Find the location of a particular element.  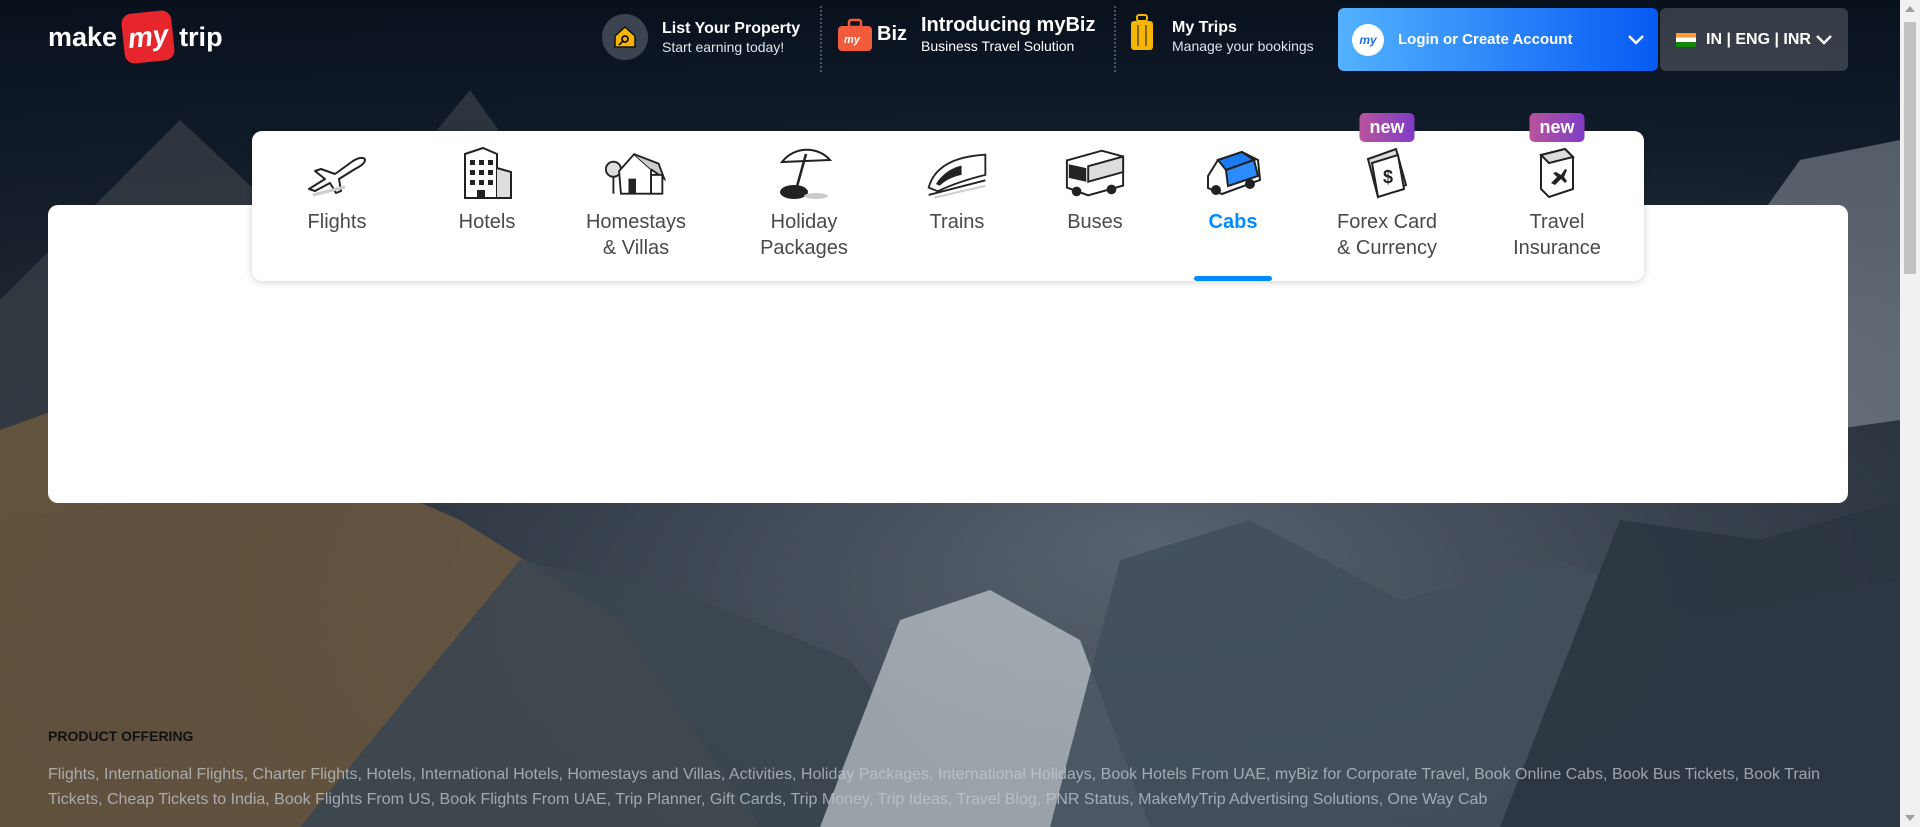

locale-selector: IN | ENG | INR is located at coordinates (1754, 39).